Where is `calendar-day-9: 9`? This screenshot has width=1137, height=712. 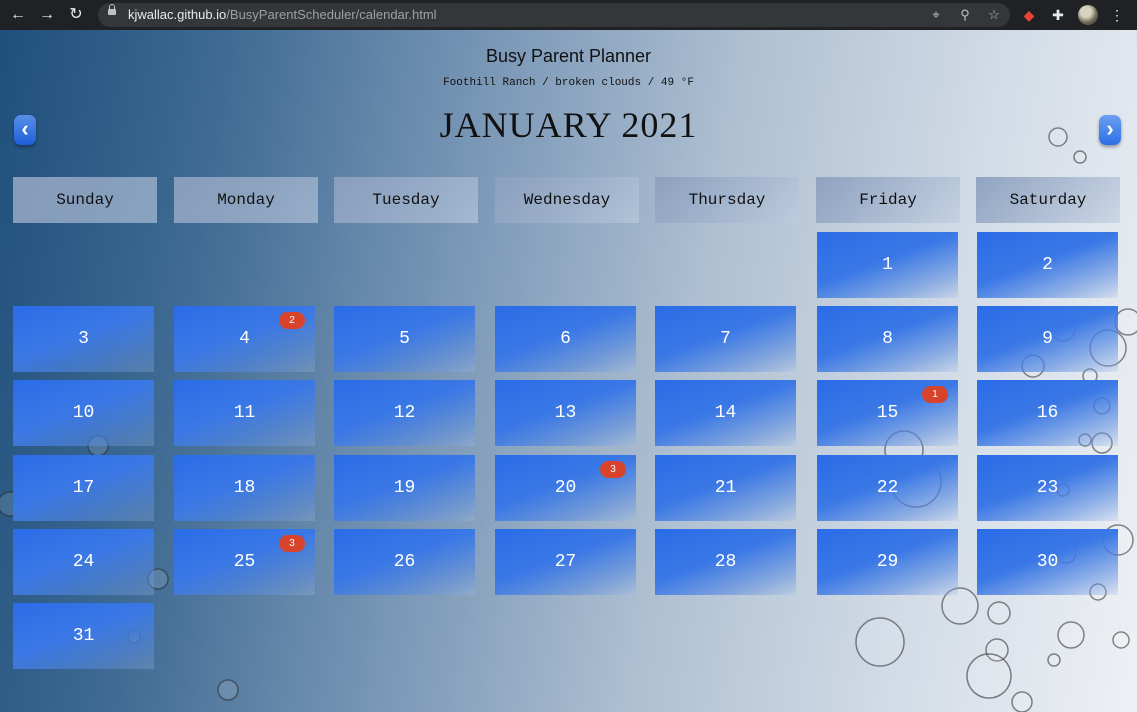
calendar-day-9: 9 is located at coordinates (1047, 339).